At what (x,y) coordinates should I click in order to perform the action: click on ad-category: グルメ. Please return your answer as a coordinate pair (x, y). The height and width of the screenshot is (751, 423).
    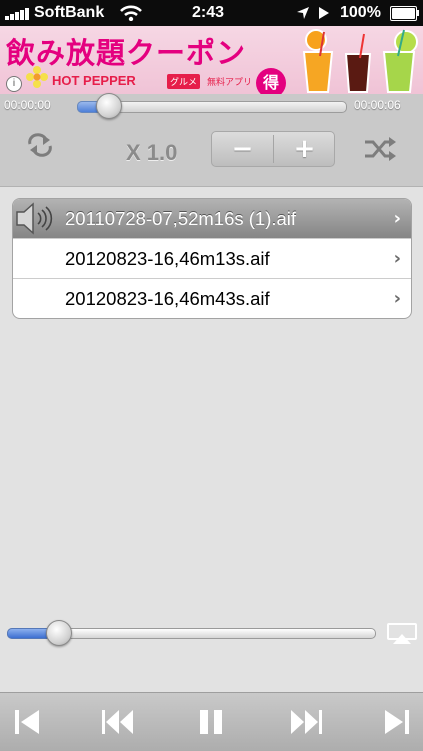
    Looking at the image, I should click on (184, 81).